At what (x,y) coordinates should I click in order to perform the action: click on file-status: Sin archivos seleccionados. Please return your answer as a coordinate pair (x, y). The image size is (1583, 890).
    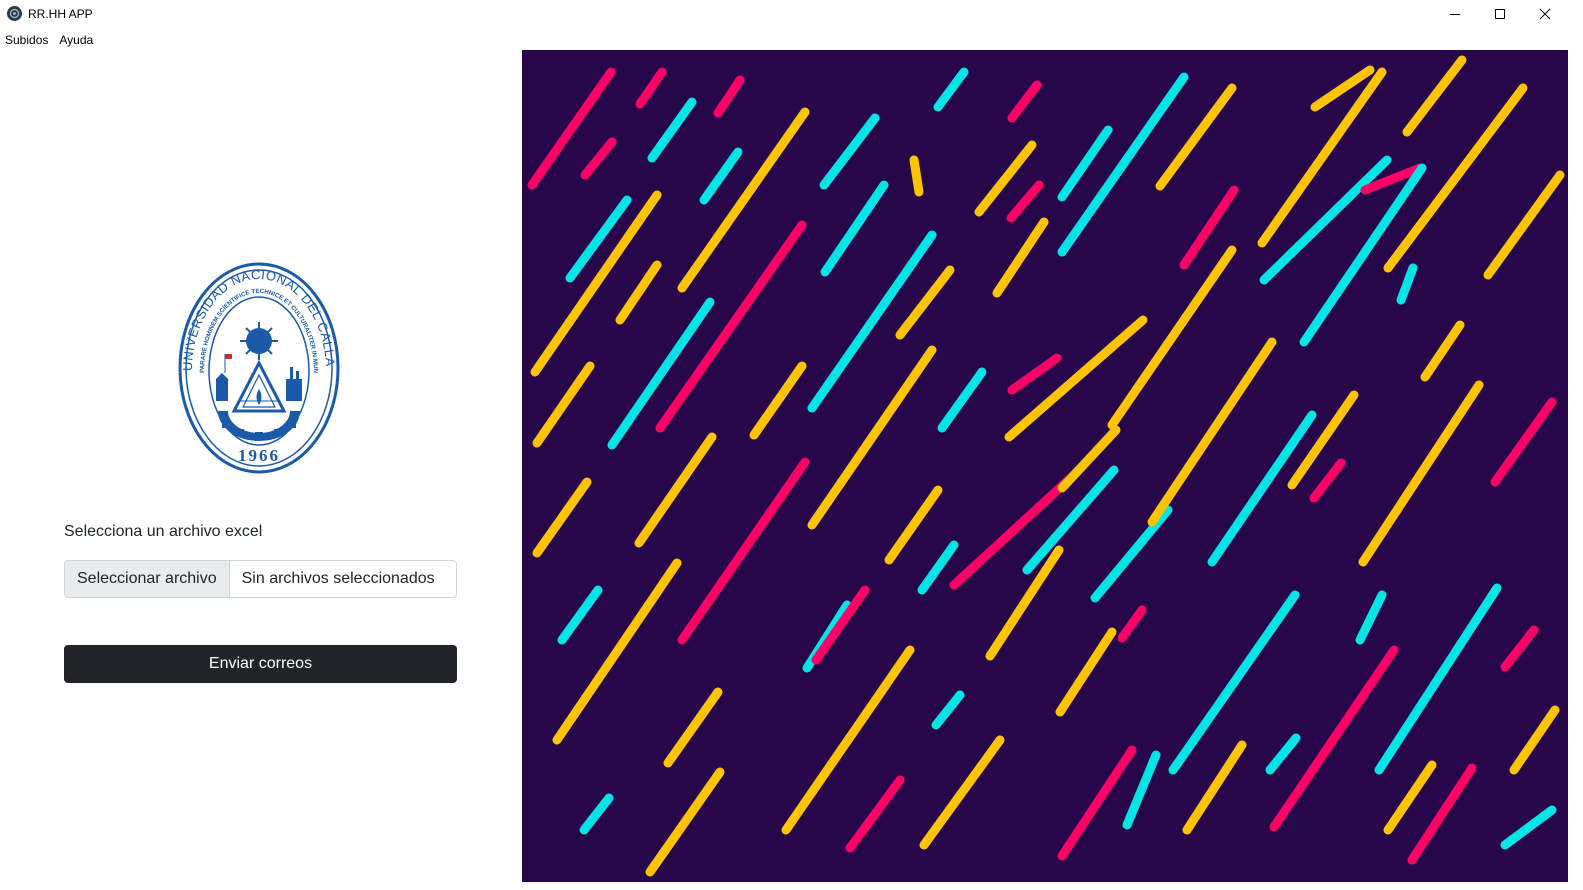
    Looking at the image, I should click on (338, 578).